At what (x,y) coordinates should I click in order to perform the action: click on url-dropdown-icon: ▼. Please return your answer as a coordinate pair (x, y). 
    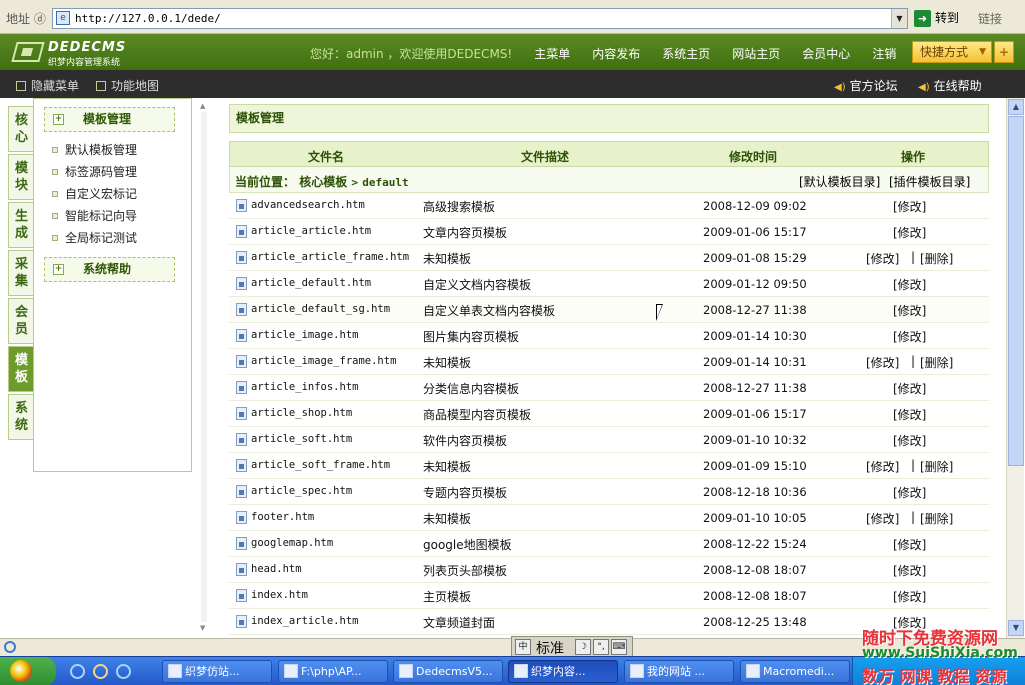
    Looking at the image, I should click on (899, 18).